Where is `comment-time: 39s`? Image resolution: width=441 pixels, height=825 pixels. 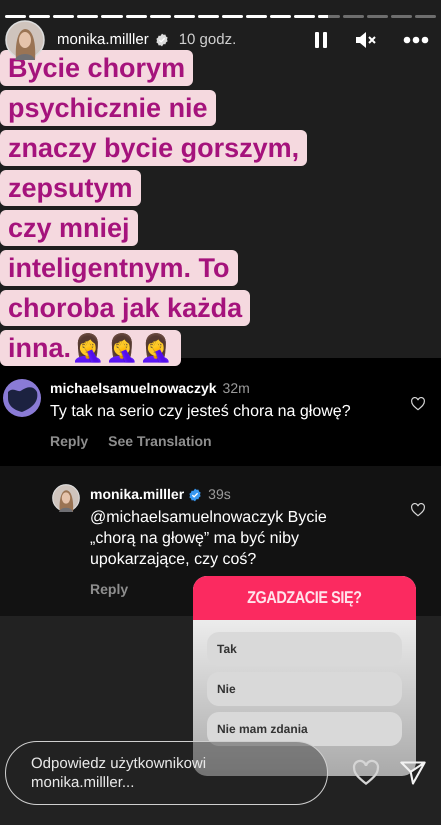 comment-time: 39s is located at coordinates (219, 494).